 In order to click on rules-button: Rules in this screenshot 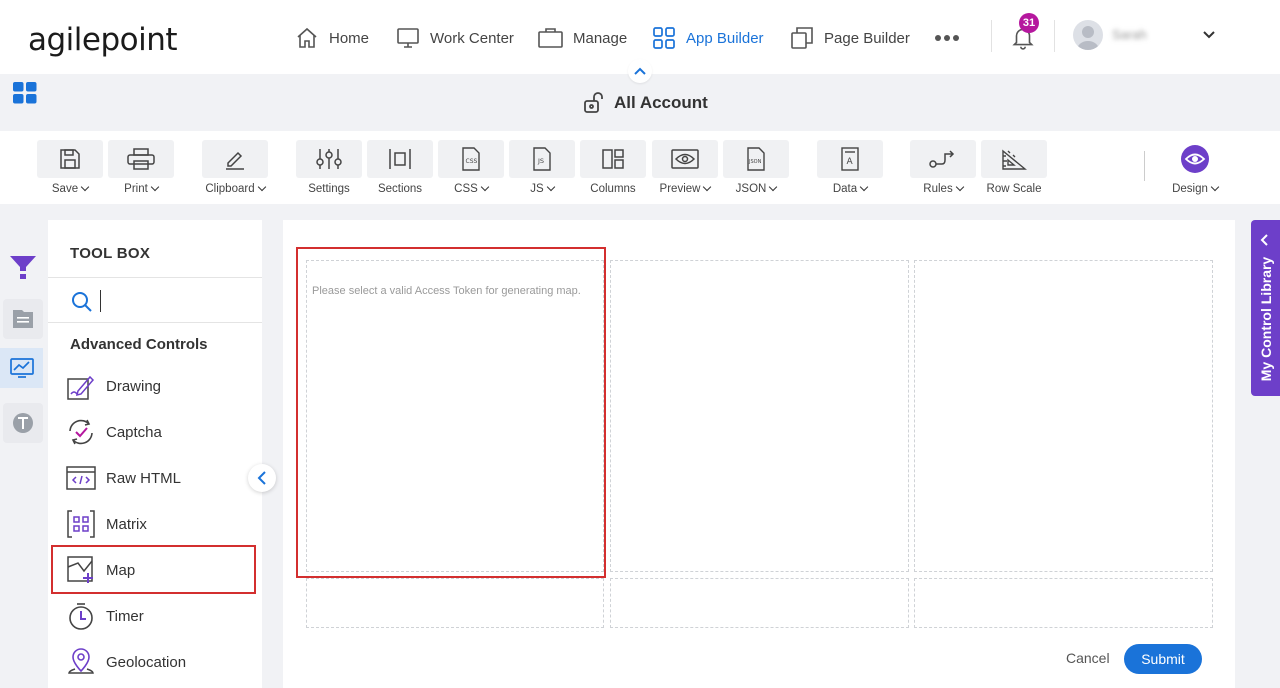, I will do `click(943, 167)`.